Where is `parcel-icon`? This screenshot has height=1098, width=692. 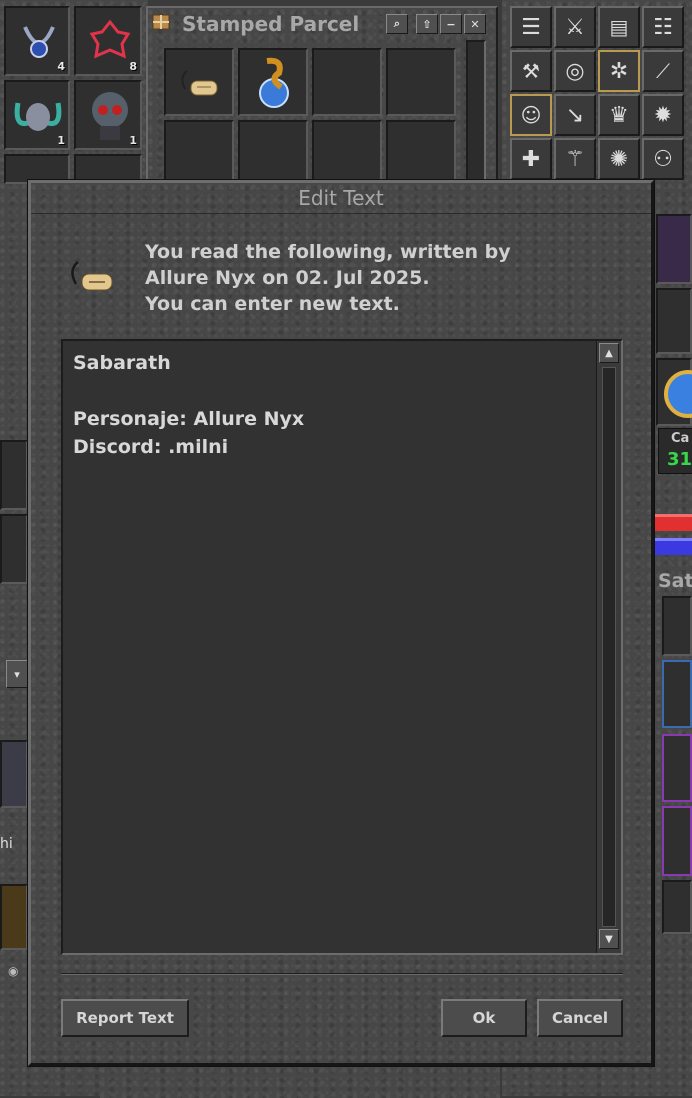
parcel-icon is located at coordinates (161, 22).